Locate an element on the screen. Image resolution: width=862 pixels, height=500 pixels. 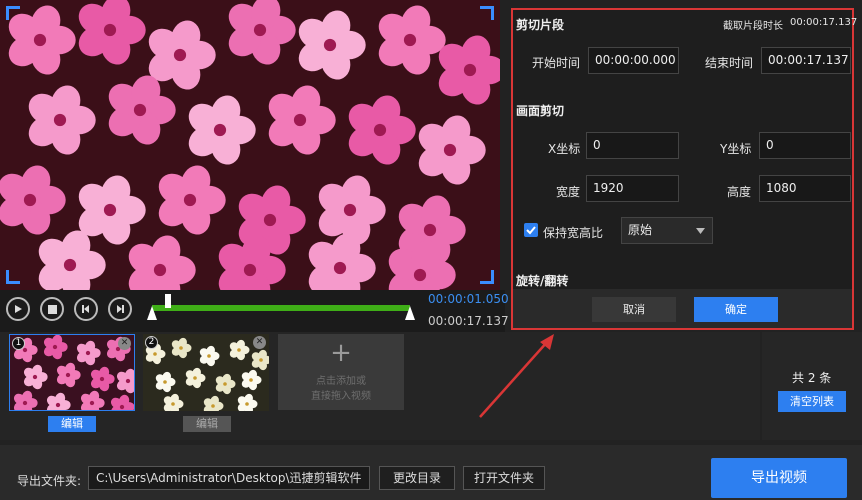
timeline-track is located at coordinates (281, 308).